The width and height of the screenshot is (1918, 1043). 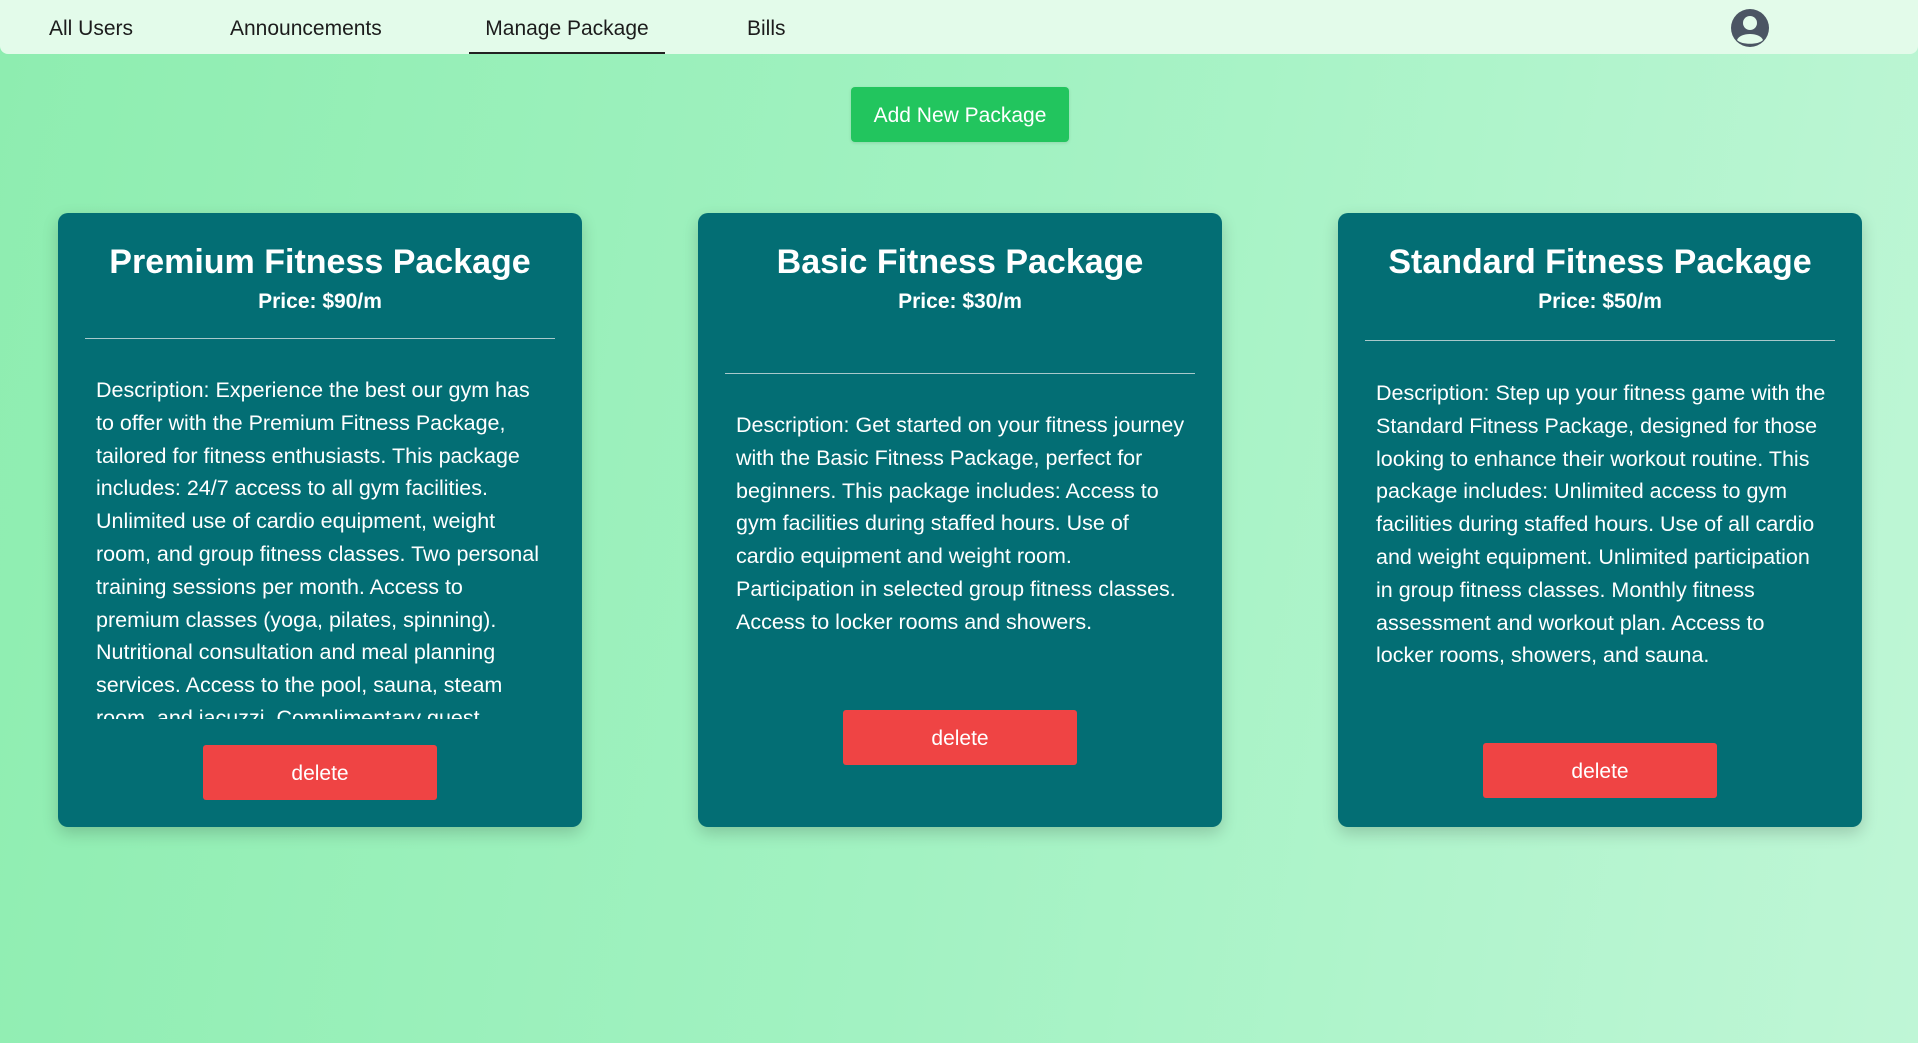 What do you see at coordinates (960, 301) in the screenshot?
I see `package-price: Price: $30/m` at bounding box center [960, 301].